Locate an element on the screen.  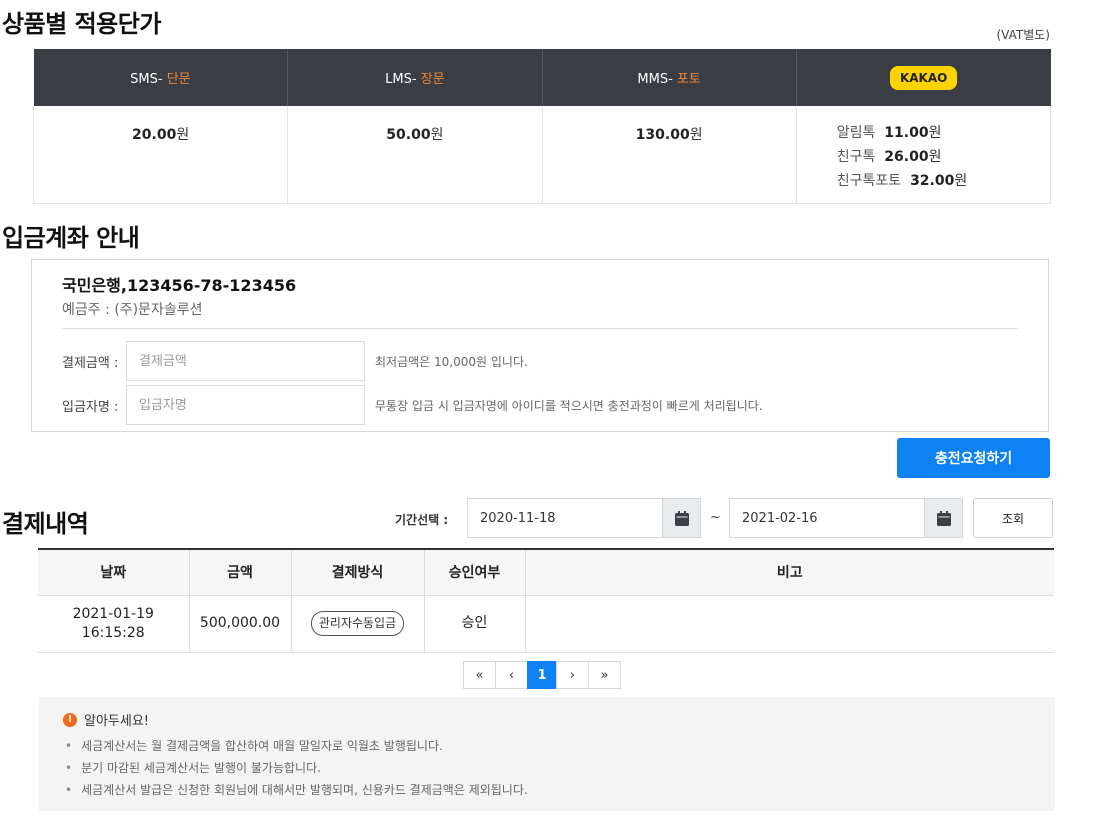
header-prefix: MMS- is located at coordinates (655, 79).